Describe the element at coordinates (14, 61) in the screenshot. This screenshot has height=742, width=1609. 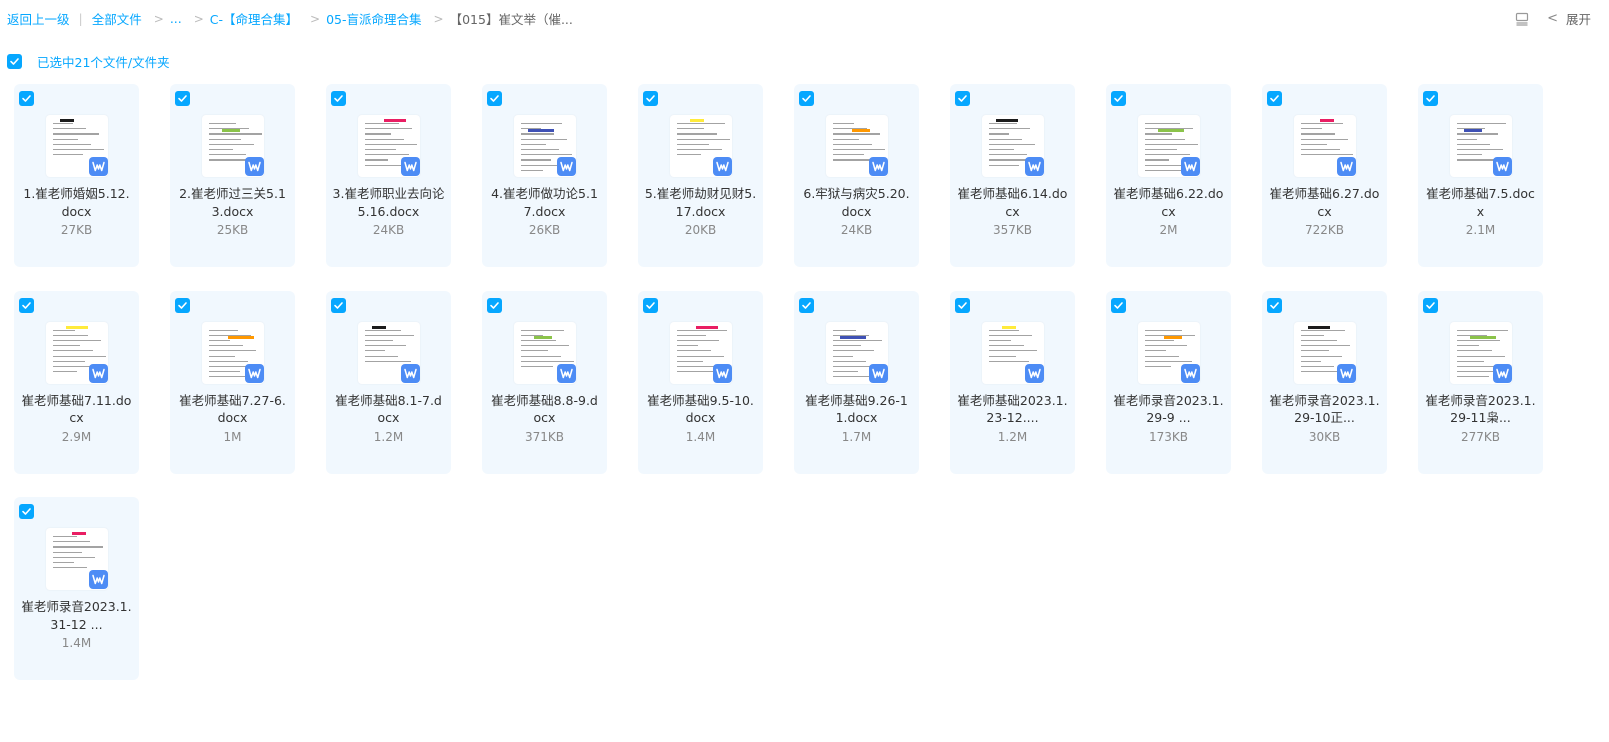
I see `select-all-checkbox` at that location.